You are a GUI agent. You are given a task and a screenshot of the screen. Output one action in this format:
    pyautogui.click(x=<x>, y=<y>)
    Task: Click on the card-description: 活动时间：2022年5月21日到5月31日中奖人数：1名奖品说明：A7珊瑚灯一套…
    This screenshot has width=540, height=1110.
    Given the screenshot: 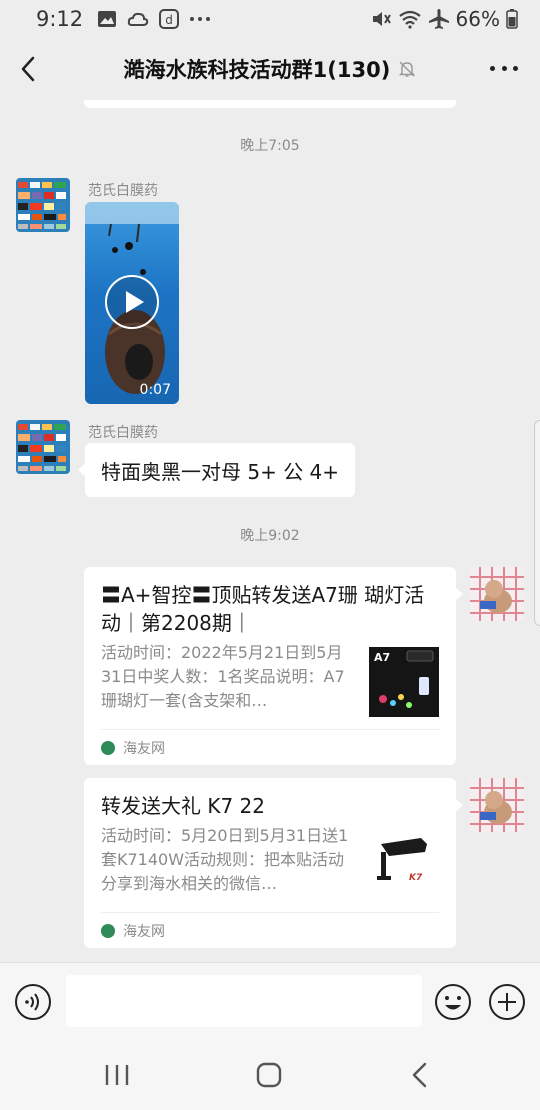 What is the action you would take?
    pyautogui.click(x=223, y=676)
    